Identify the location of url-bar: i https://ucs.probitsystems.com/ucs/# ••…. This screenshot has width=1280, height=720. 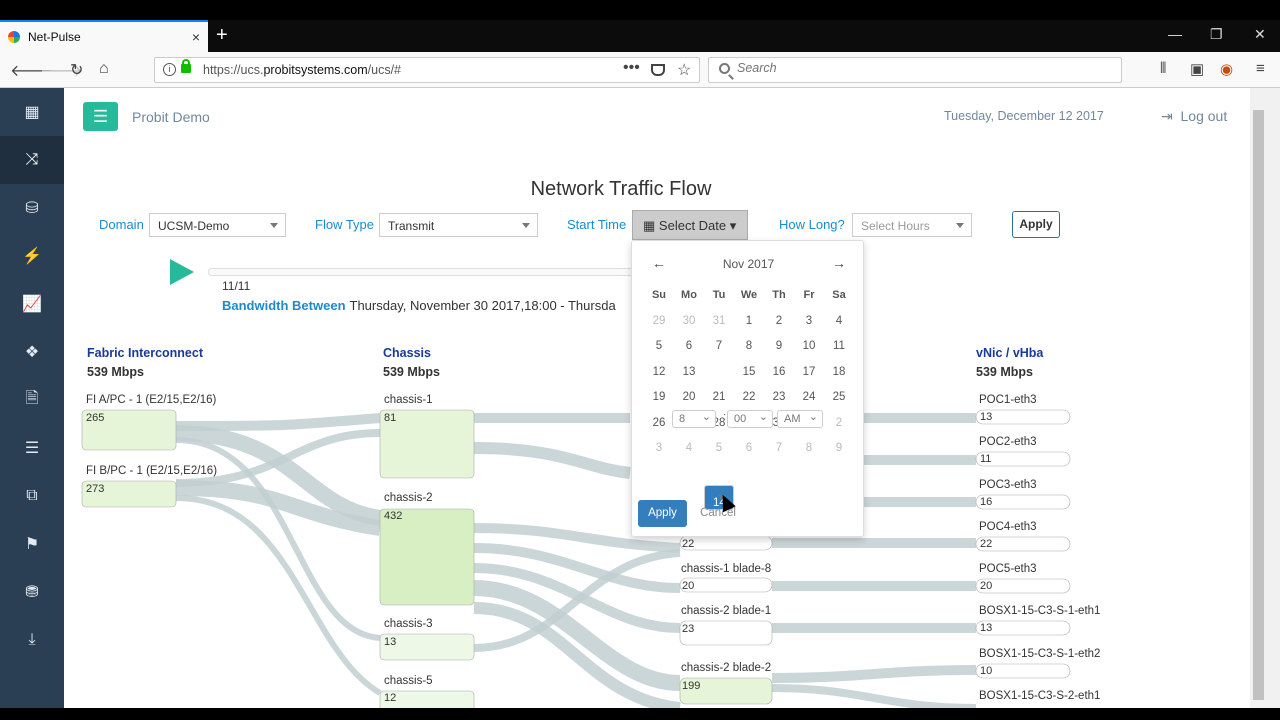
(427, 70).